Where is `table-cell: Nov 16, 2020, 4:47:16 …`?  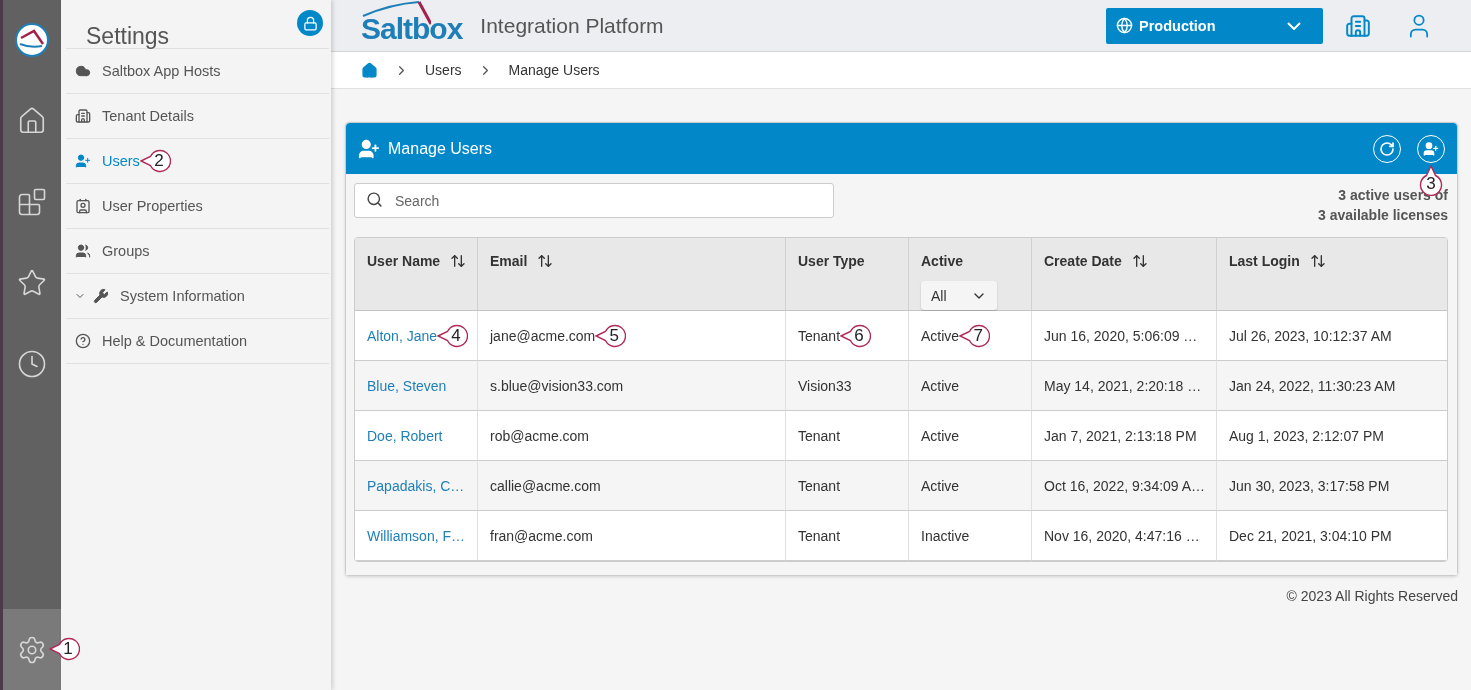 table-cell: Nov 16, 2020, 4:47:16 … is located at coordinates (1122, 535).